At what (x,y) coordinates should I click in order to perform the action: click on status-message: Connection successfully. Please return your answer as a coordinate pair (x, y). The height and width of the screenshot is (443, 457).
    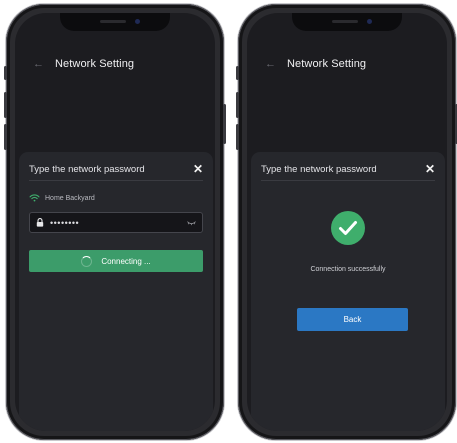
    Looking at the image, I should click on (348, 269).